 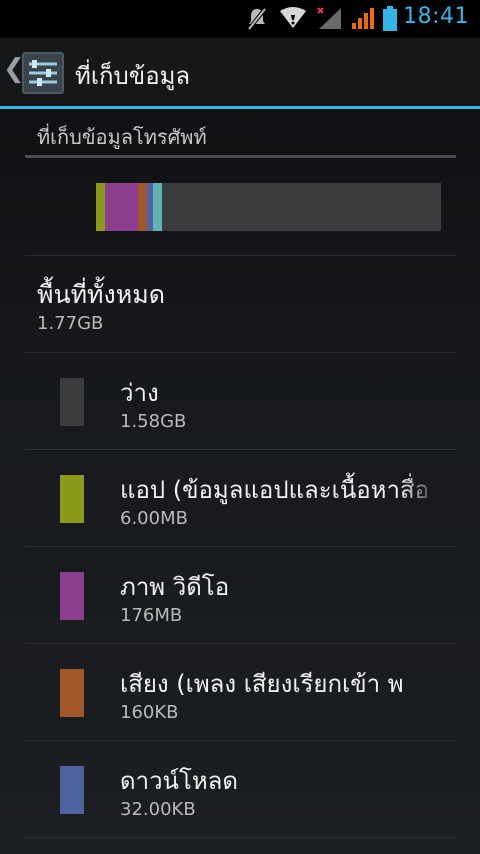 What do you see at coordinates (240, 107) in the screenshot?
I see `action-bar-divider` at bounding box center [240, 107].